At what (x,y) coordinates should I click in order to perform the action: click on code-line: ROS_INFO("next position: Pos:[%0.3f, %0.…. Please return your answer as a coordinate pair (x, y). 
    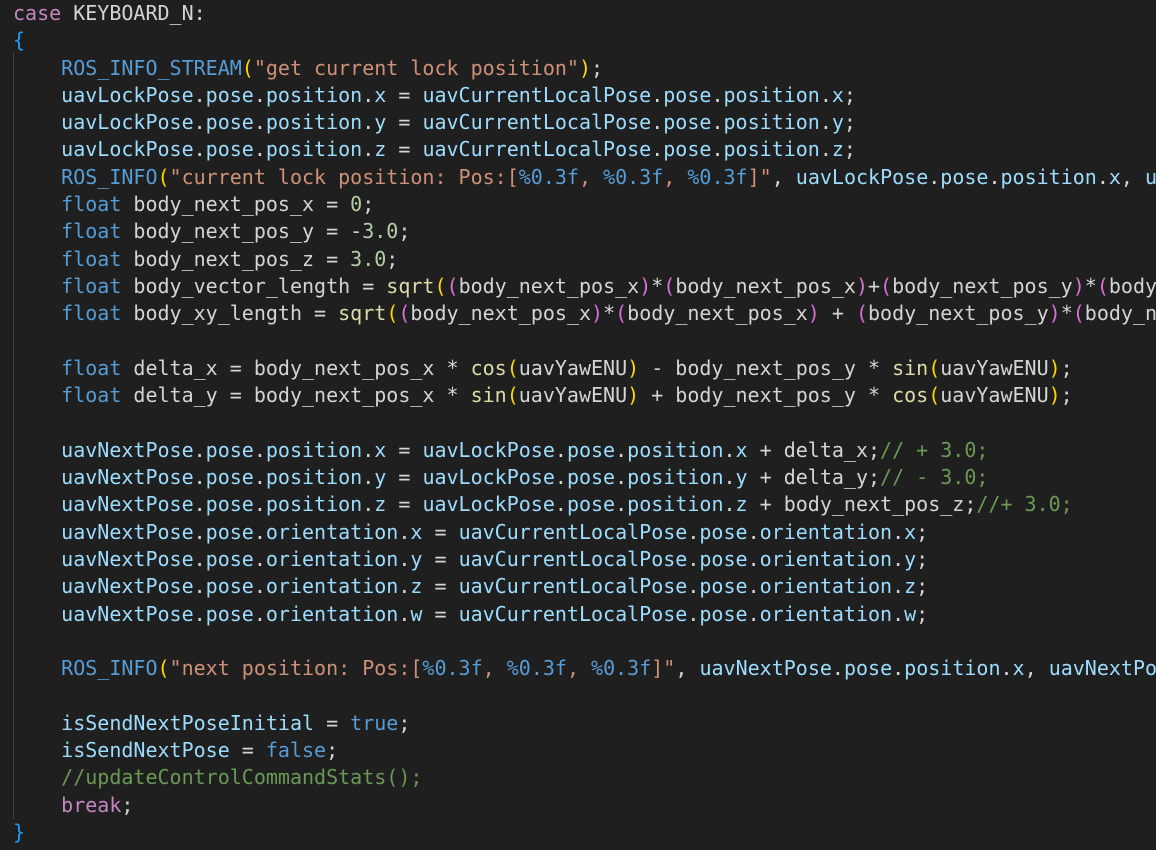
    Looking at the image, I should click on (584, 668).